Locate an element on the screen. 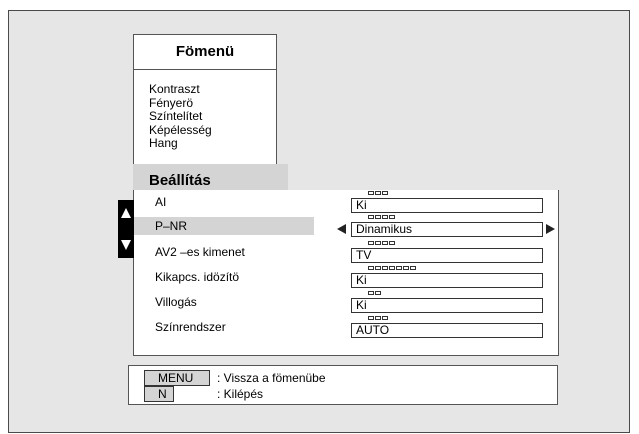  section-title: Beállítás is located at coordinates (180, 180).